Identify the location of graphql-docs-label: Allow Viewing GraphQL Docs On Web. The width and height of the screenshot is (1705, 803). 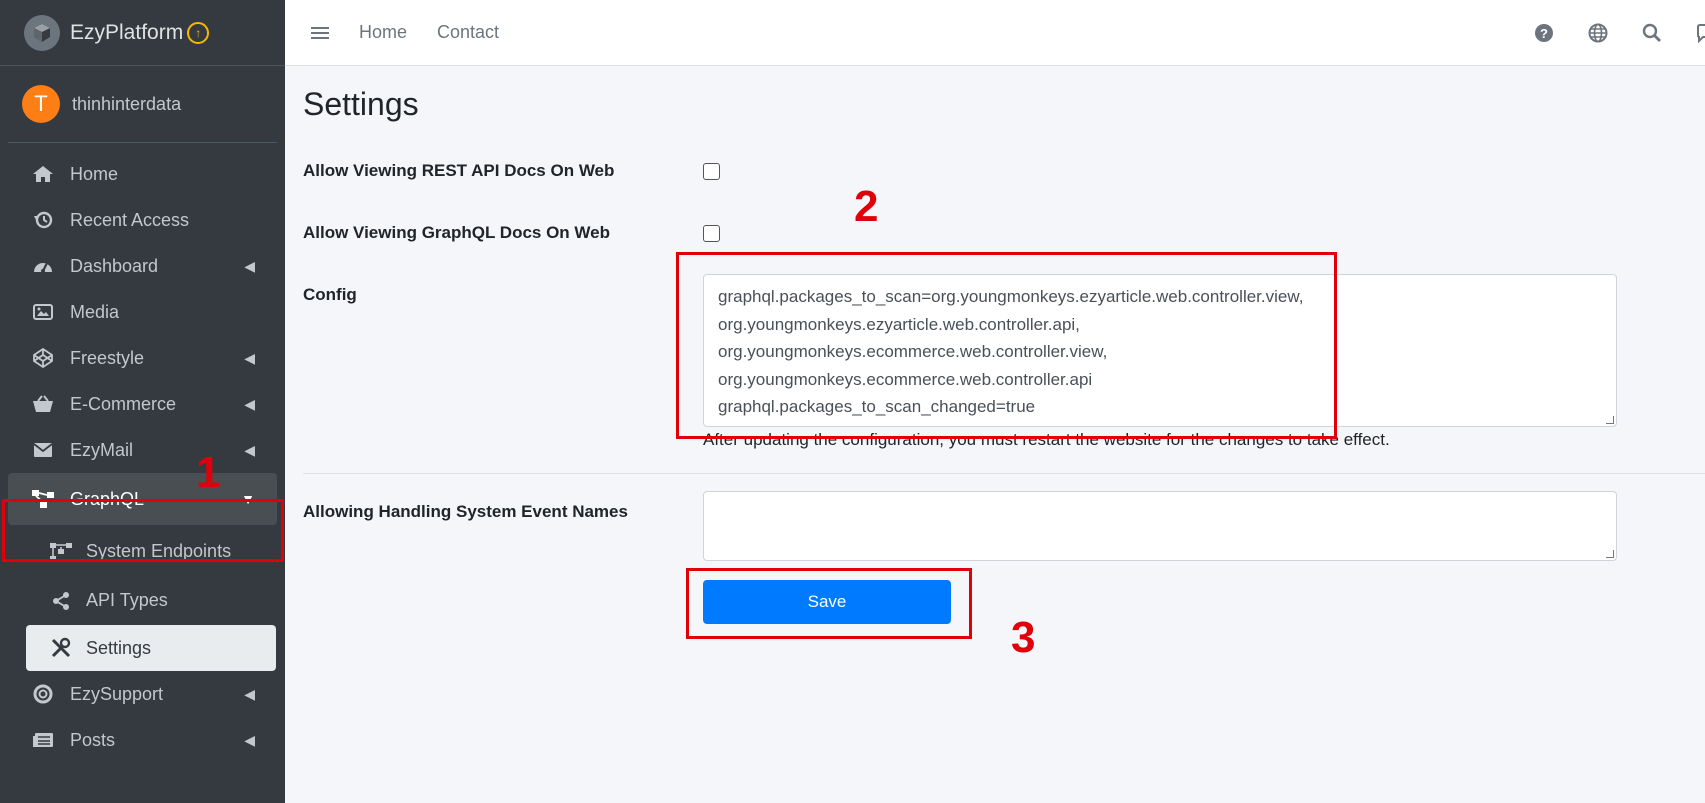
(456, 232).